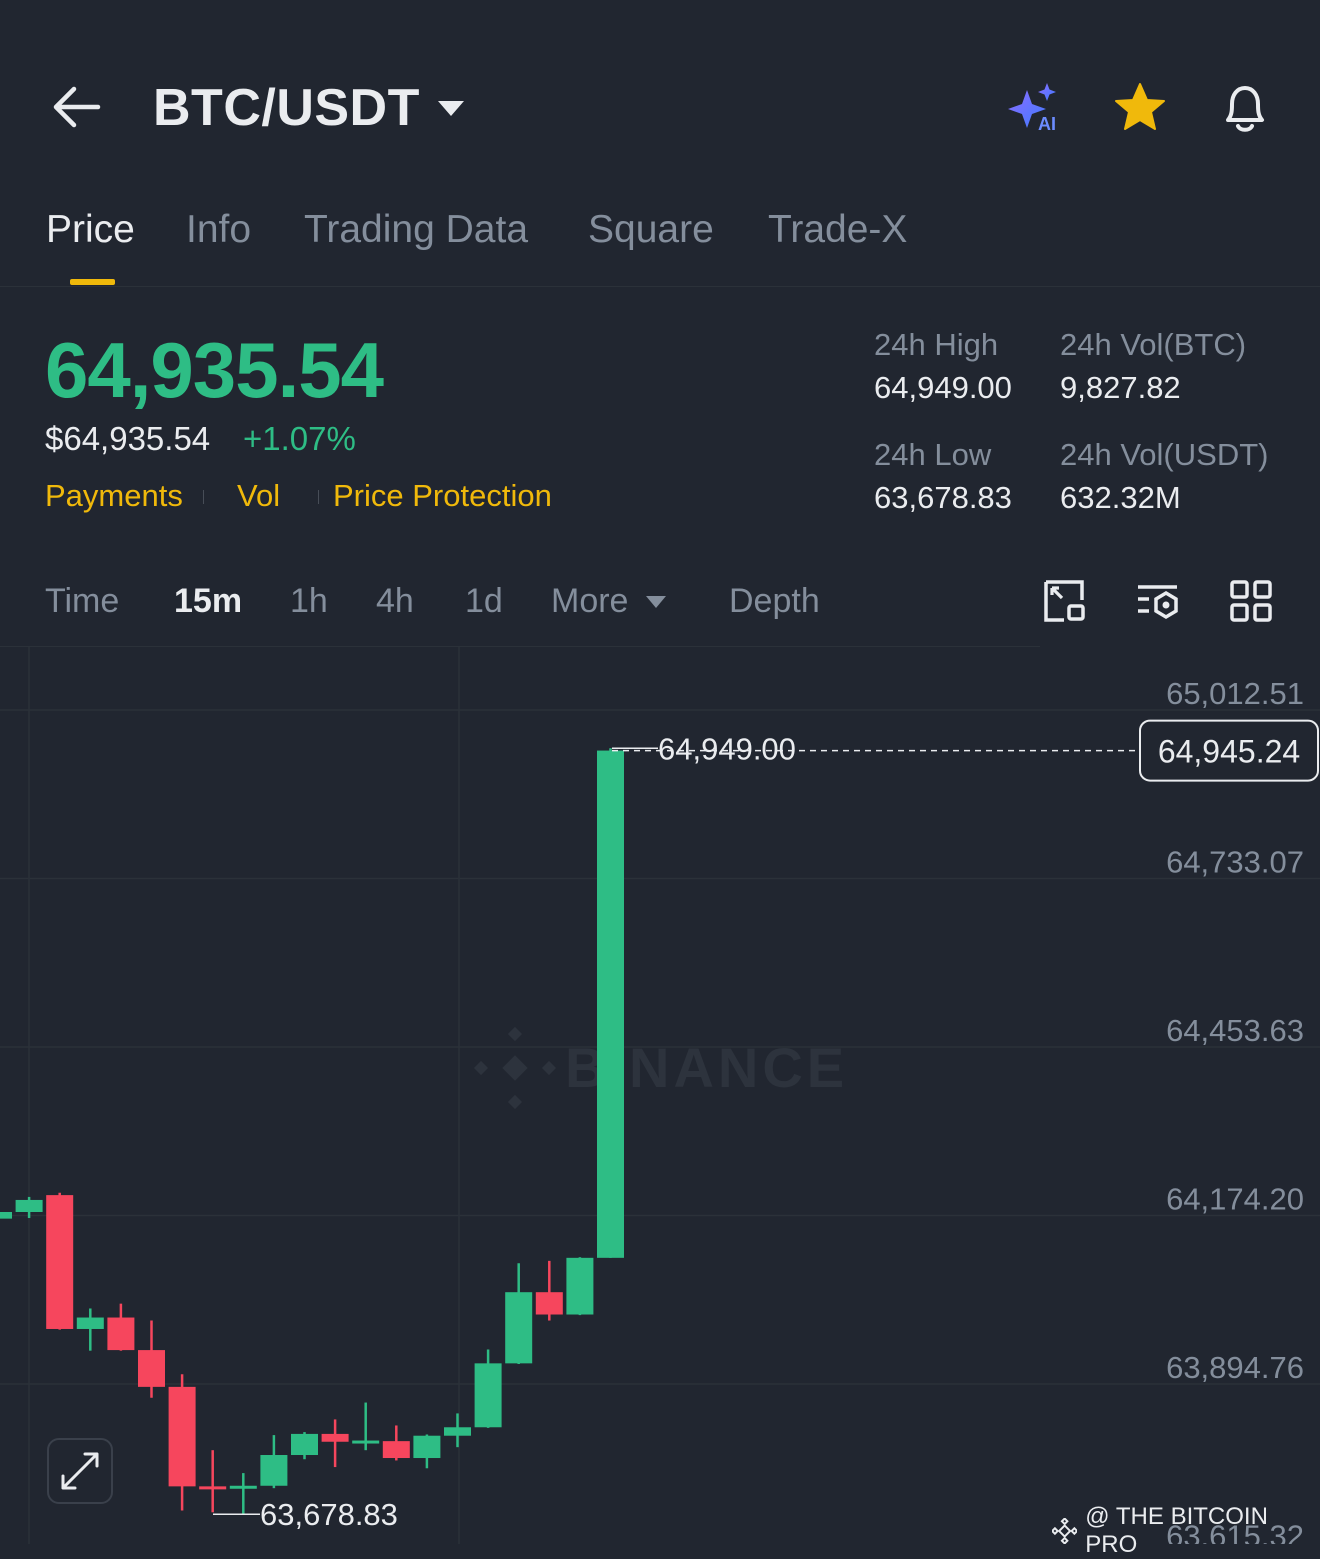 The image size is (1320, 1559). Describe the element at coordinates (395, 601) in the screenshot. I see `interval-4h: 4h` at that location.